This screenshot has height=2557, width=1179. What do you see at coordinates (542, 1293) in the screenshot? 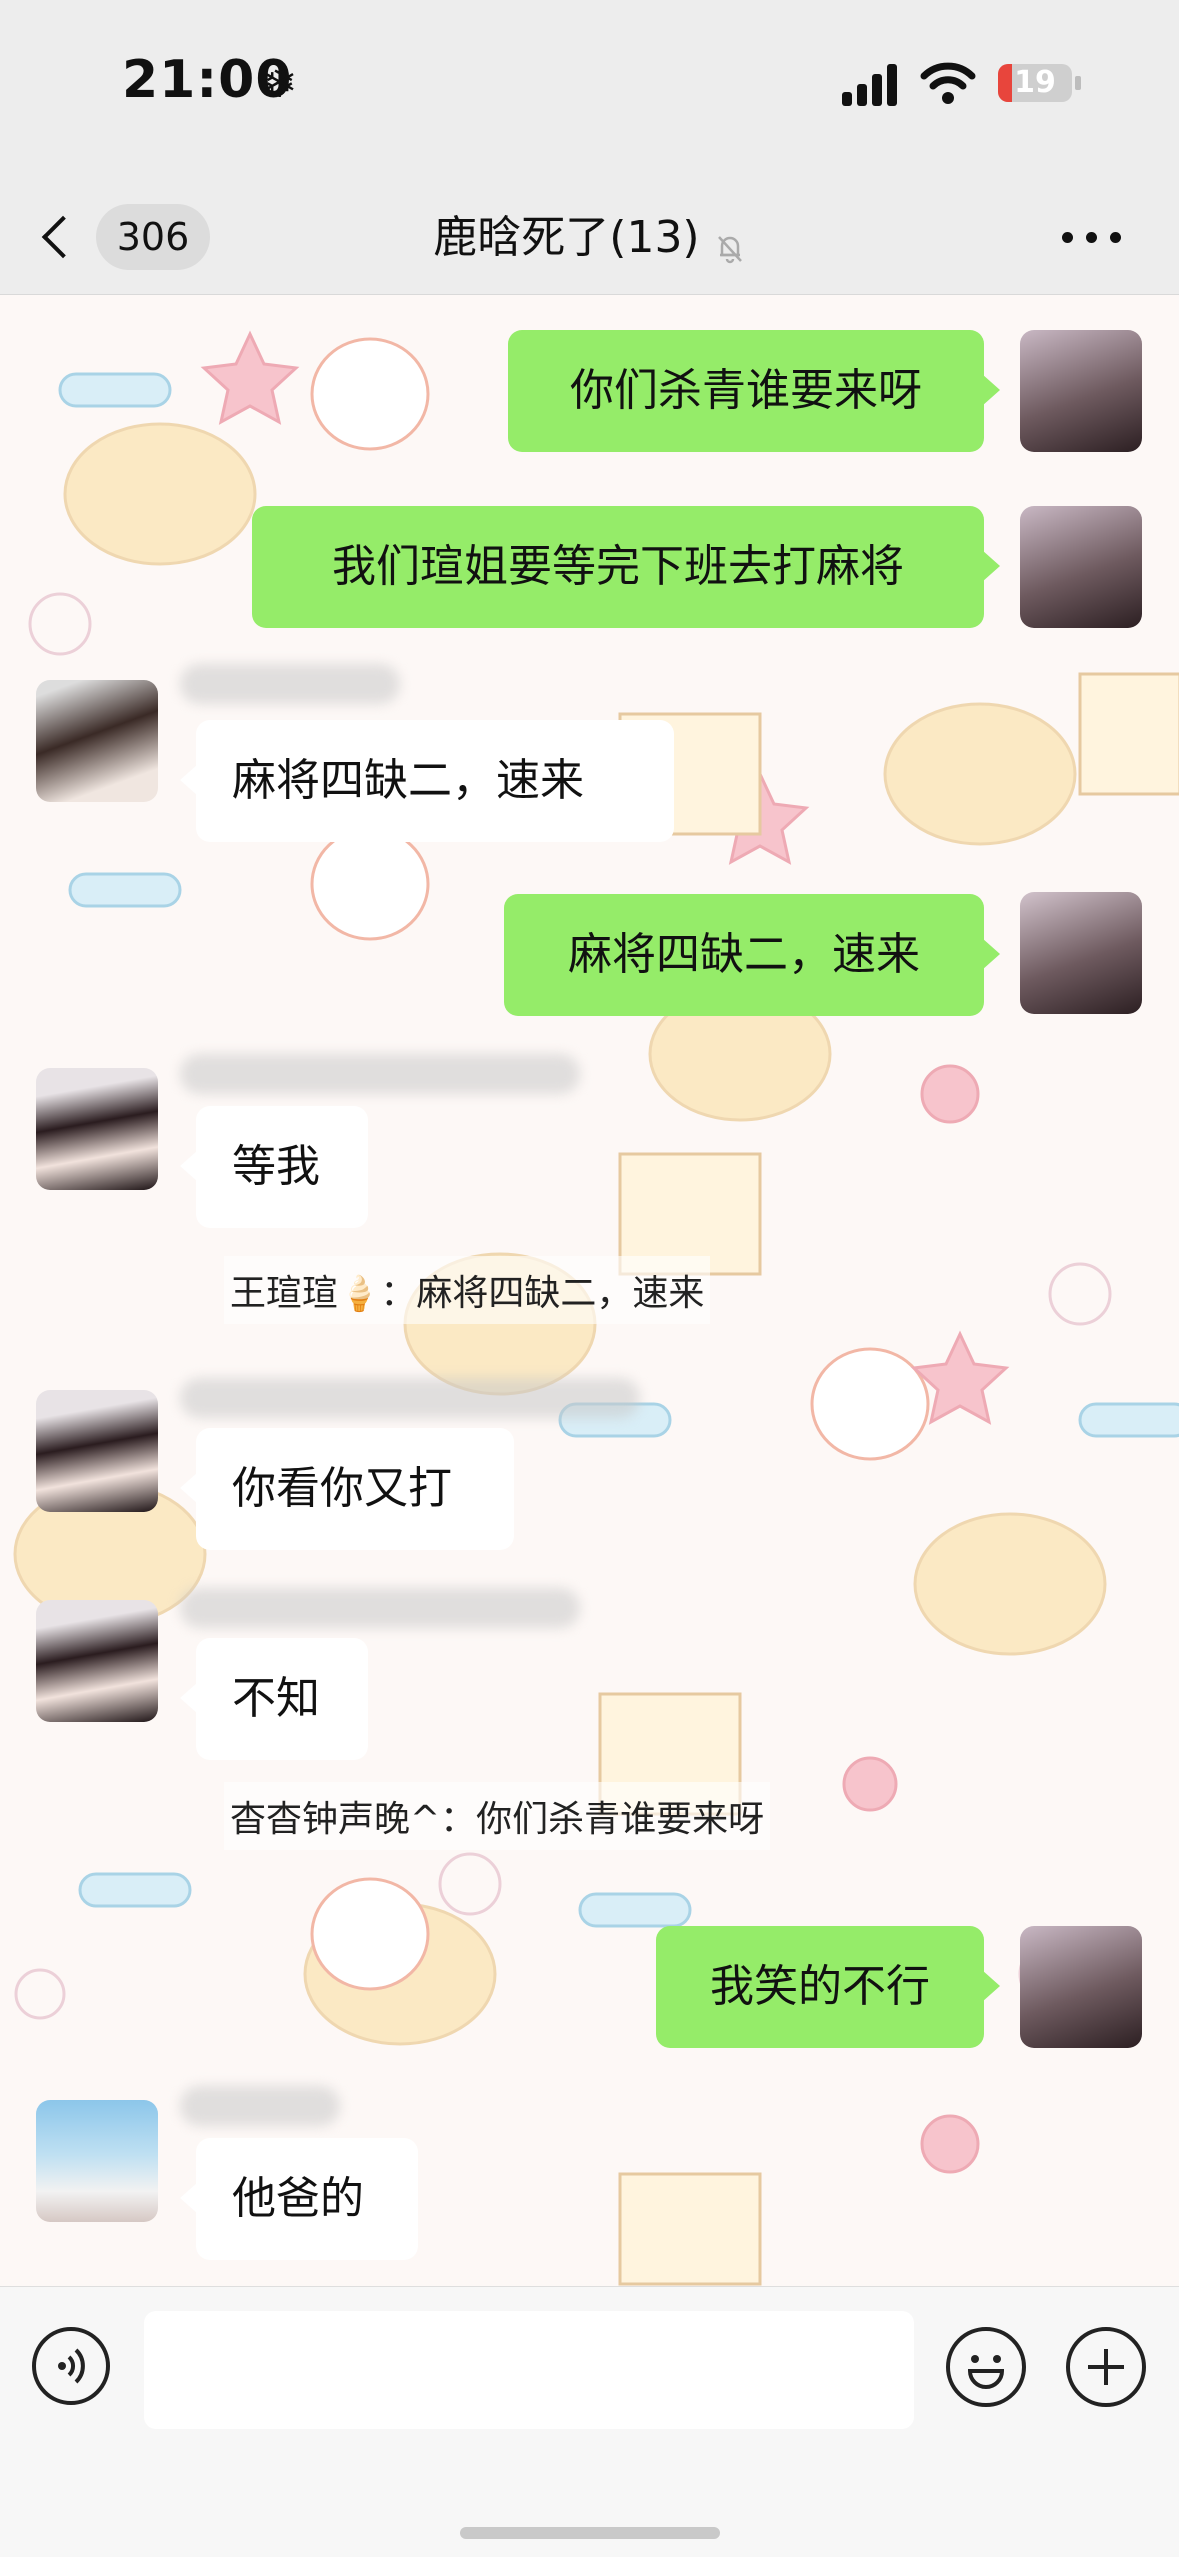
I see `quote-text: ：麻将四缺二，速来` at bounding box center [542, 1293].